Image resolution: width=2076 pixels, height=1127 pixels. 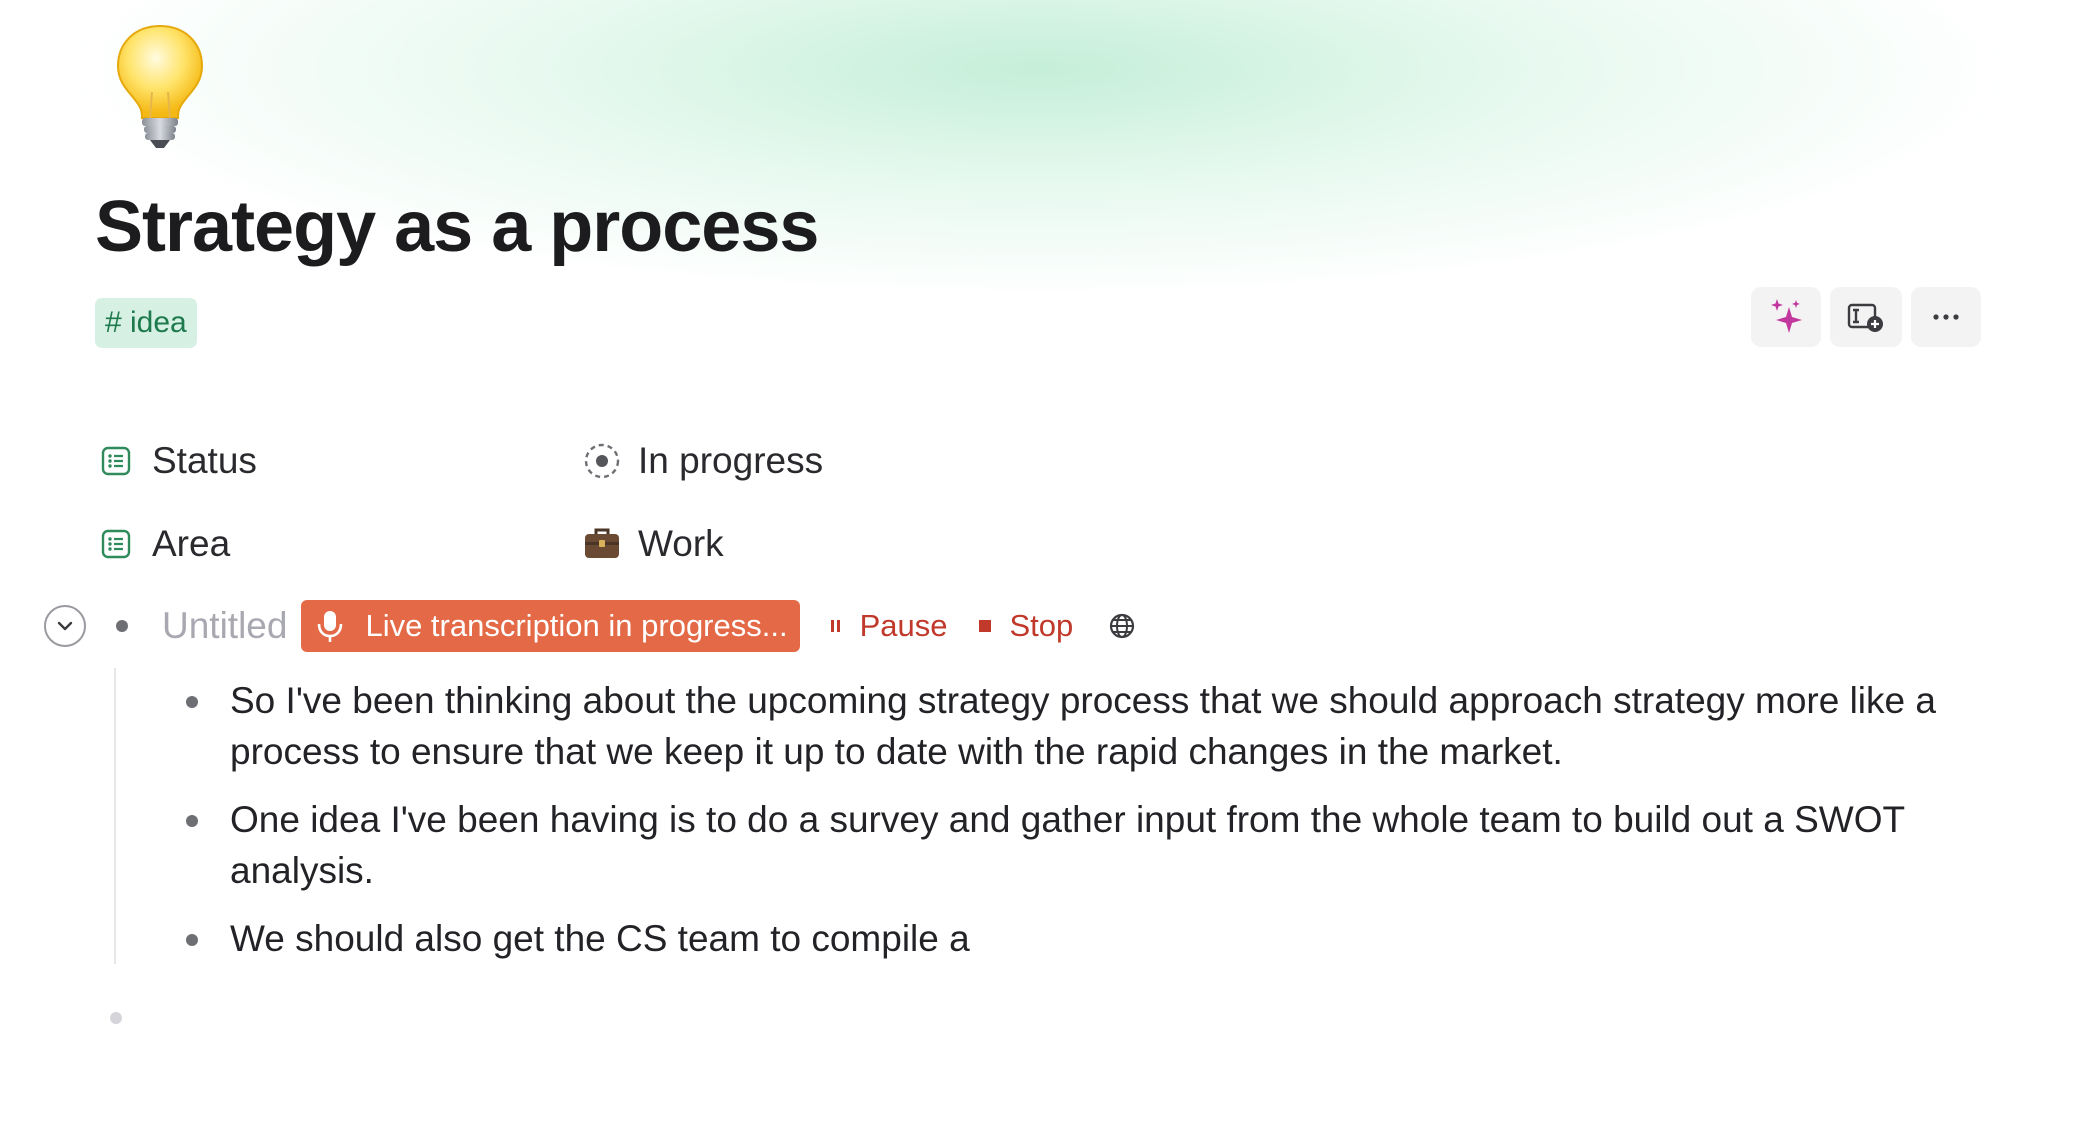 I want to click on bullet-icon, so click(x=122, y=626).